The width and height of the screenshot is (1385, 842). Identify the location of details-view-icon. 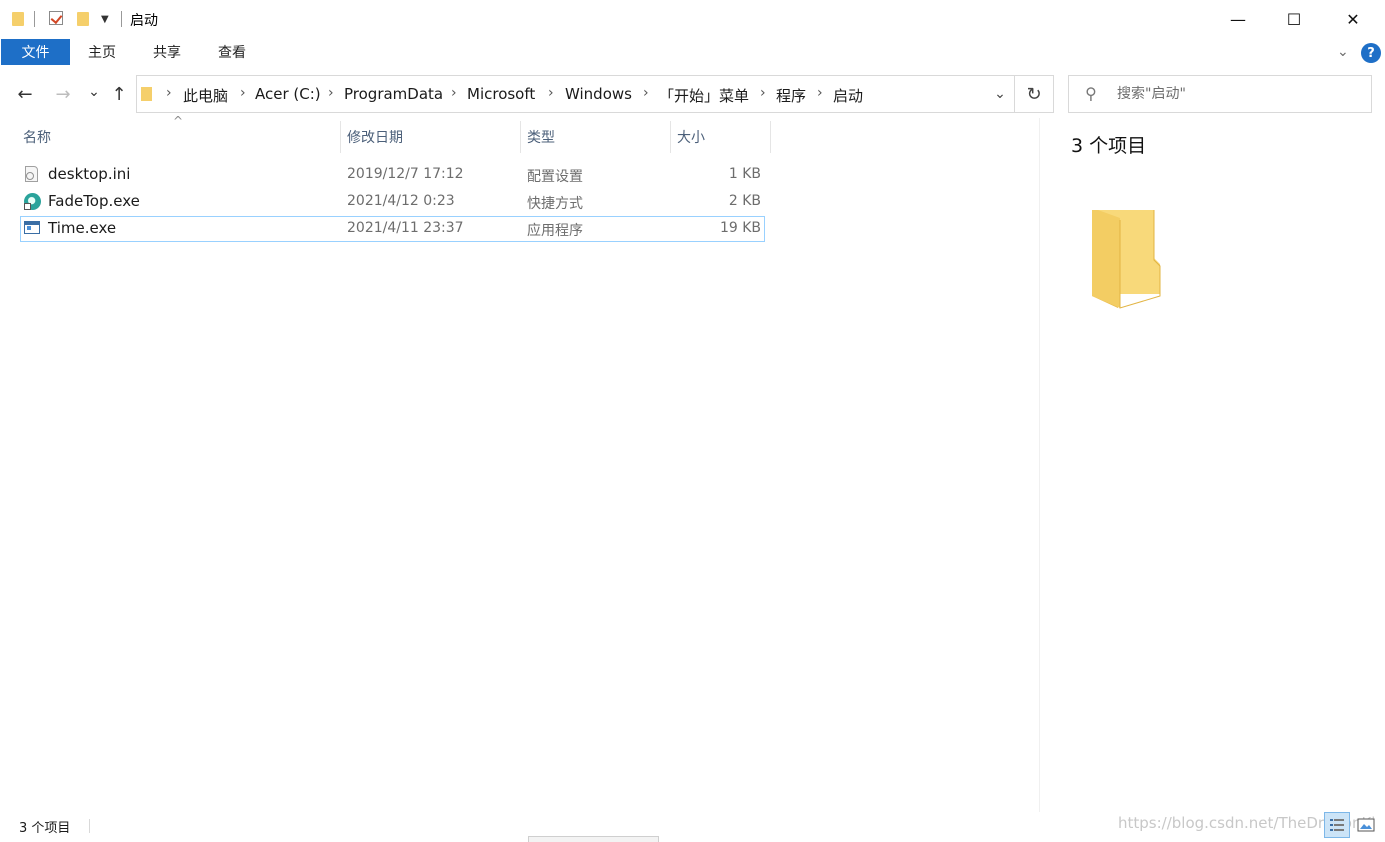
(1337, 825).